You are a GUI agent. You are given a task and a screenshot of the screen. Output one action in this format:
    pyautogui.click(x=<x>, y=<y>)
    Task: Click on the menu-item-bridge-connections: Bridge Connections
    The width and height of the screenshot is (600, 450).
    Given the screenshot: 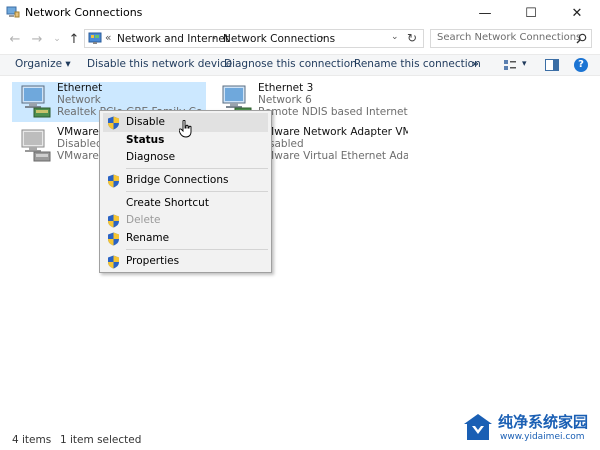 What is the action you would take?
    pyautogui.click(x=185, y=180)
    